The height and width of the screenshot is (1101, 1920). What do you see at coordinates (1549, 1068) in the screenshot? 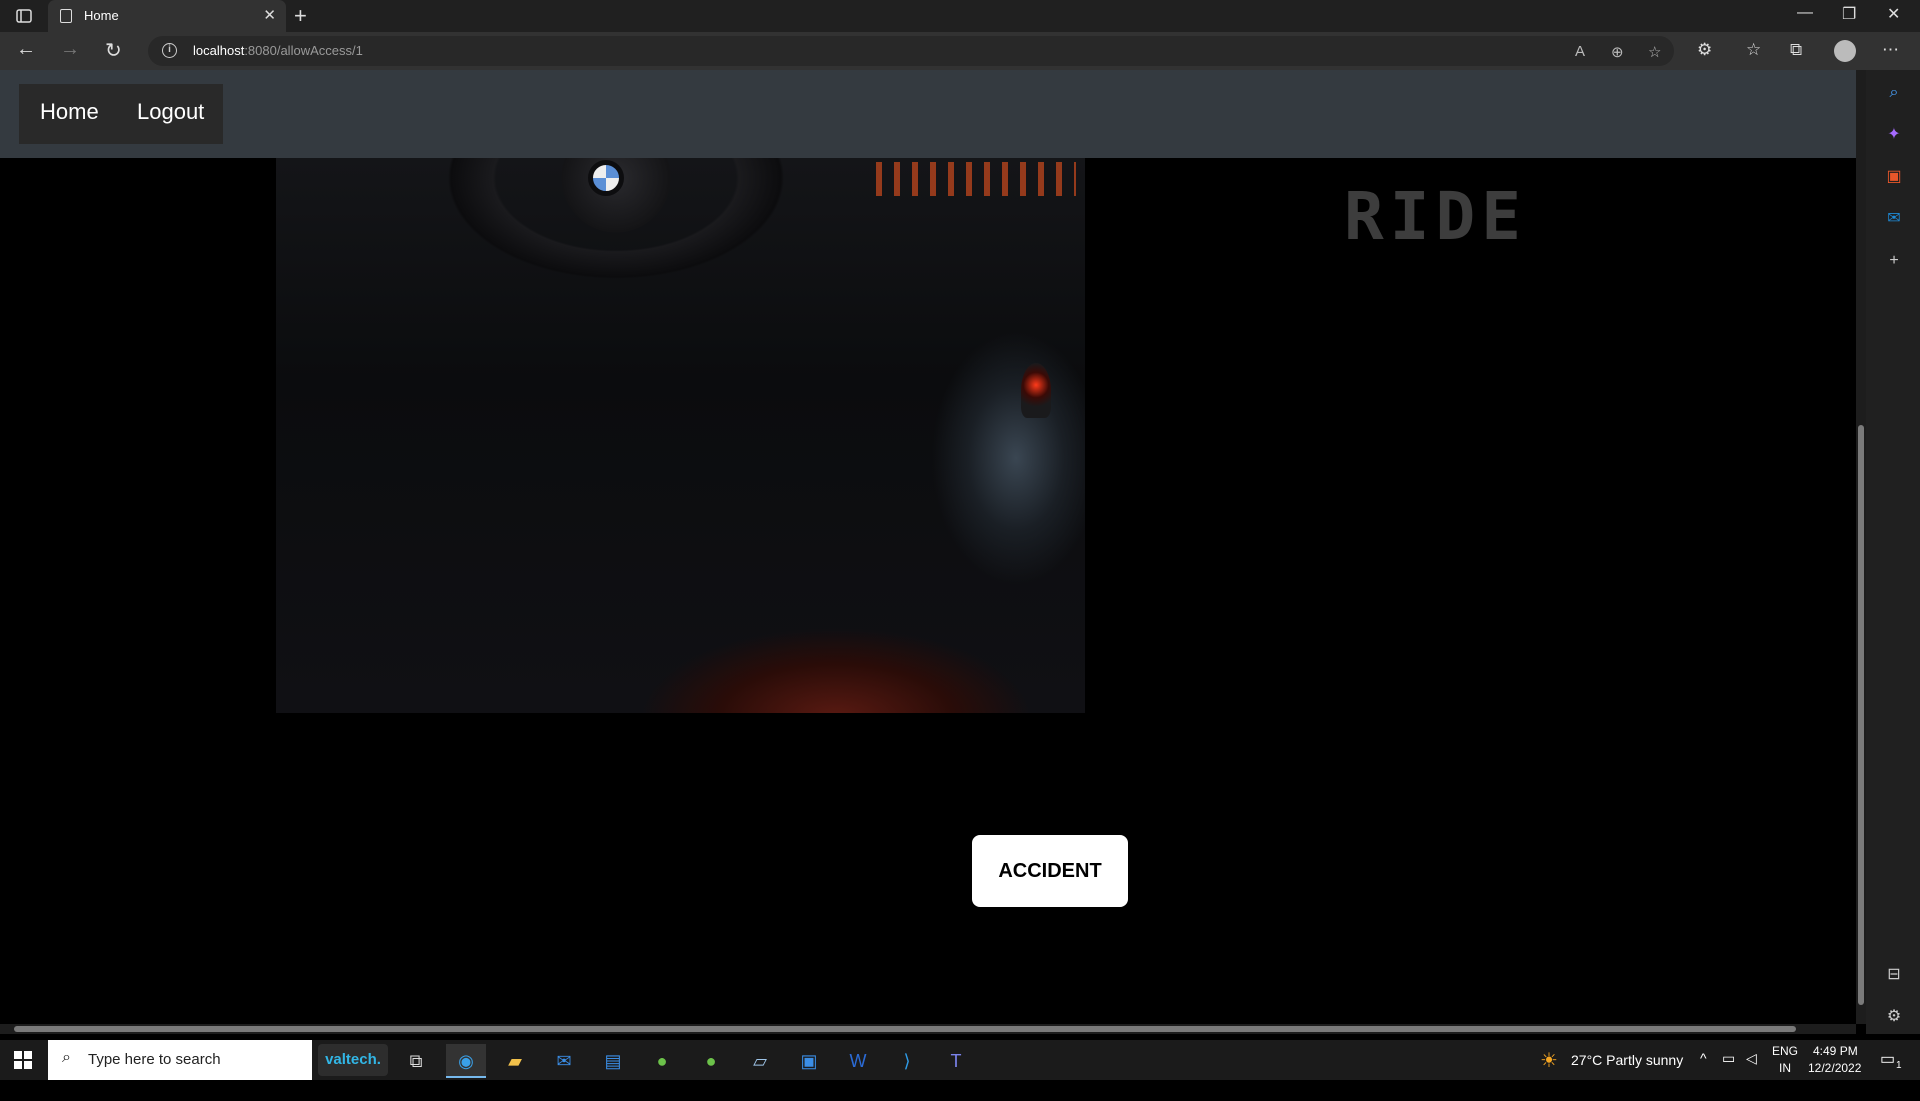
I see `weather-icon: ☀` at bounding box center [1549, 1068].